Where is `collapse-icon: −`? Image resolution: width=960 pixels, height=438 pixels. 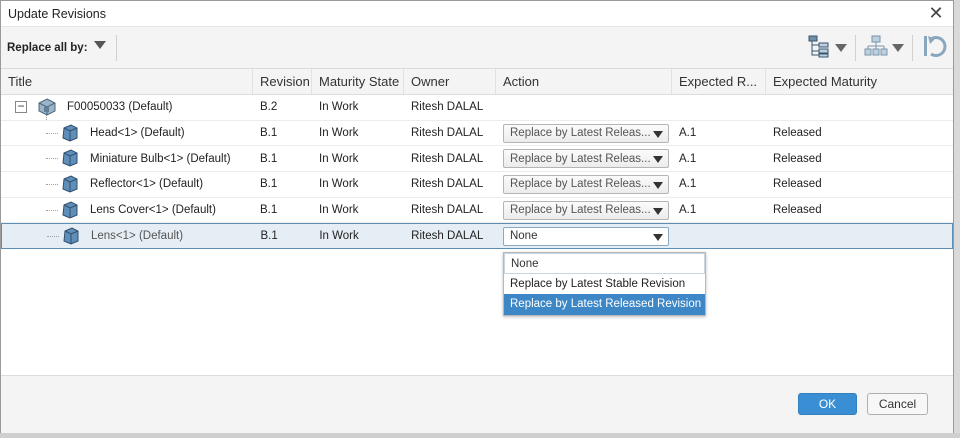 collapse-icon: − is located at coordinates (21, 107).